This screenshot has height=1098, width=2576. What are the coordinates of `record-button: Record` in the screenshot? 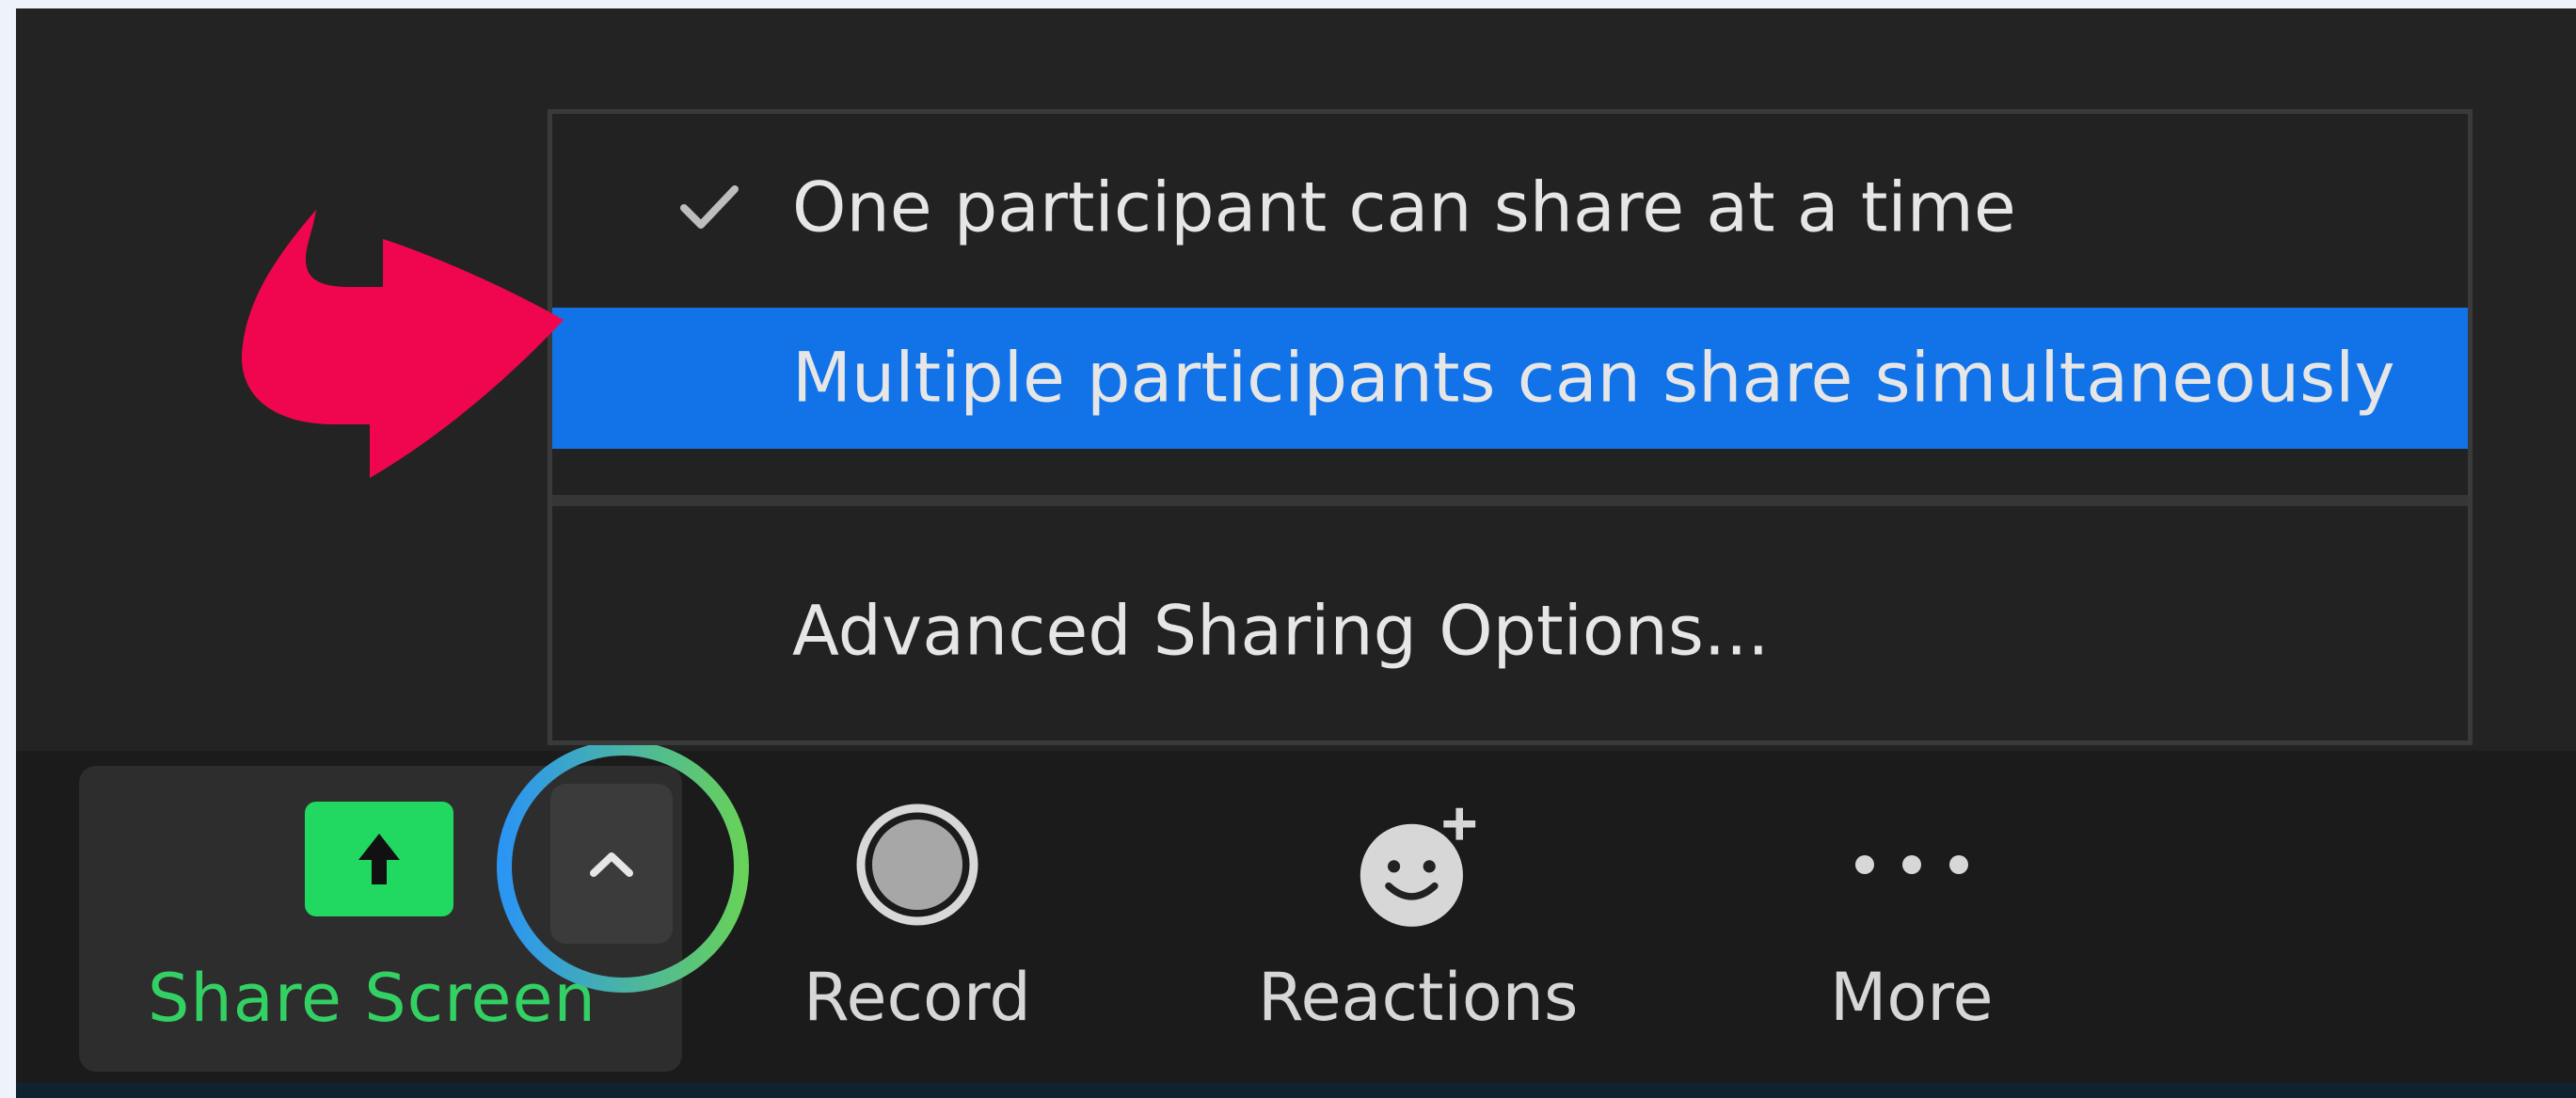 It's located at (917, 912).